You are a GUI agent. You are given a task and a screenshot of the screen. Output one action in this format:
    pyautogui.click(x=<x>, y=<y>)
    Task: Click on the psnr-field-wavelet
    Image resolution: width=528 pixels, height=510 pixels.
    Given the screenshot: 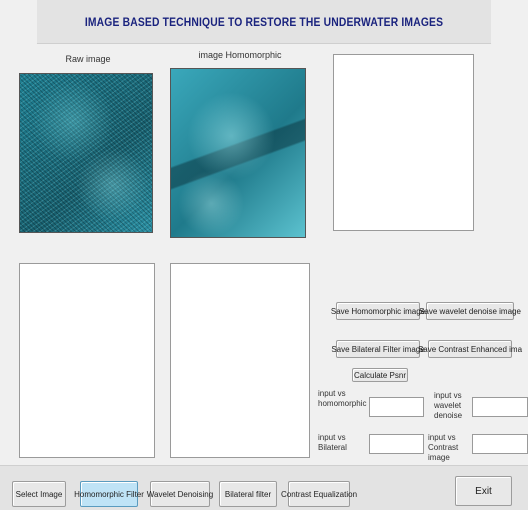 What is the action you would take?
    pyautogui.click(x=500, y=407)
    